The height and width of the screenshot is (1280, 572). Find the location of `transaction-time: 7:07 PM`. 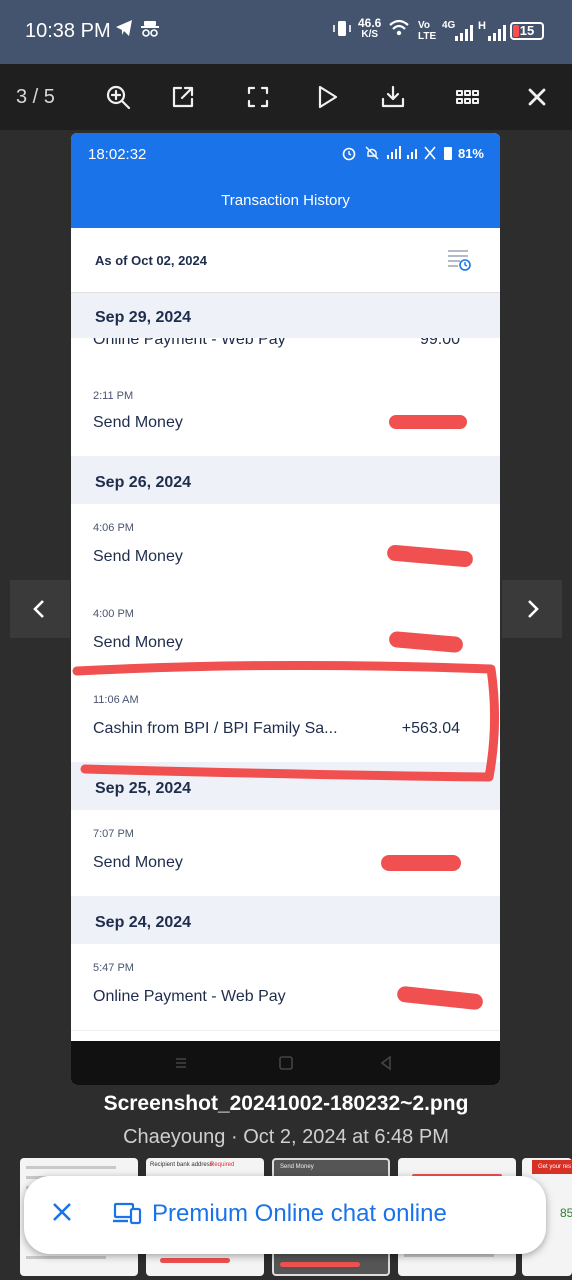

transaction-time: 7:07 PM is located at coordinates (113, 834).